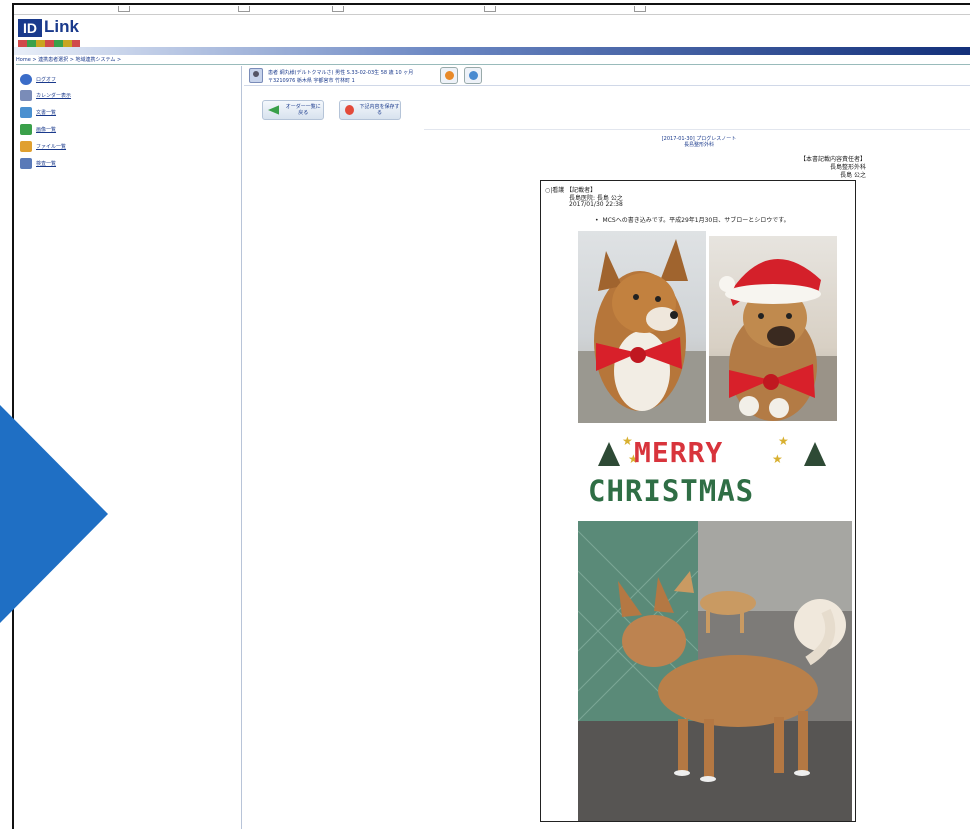 This screenshot has width=970, height=829. I want to click on sidebar-item-documents: 文書一覧, so click(38, 112).